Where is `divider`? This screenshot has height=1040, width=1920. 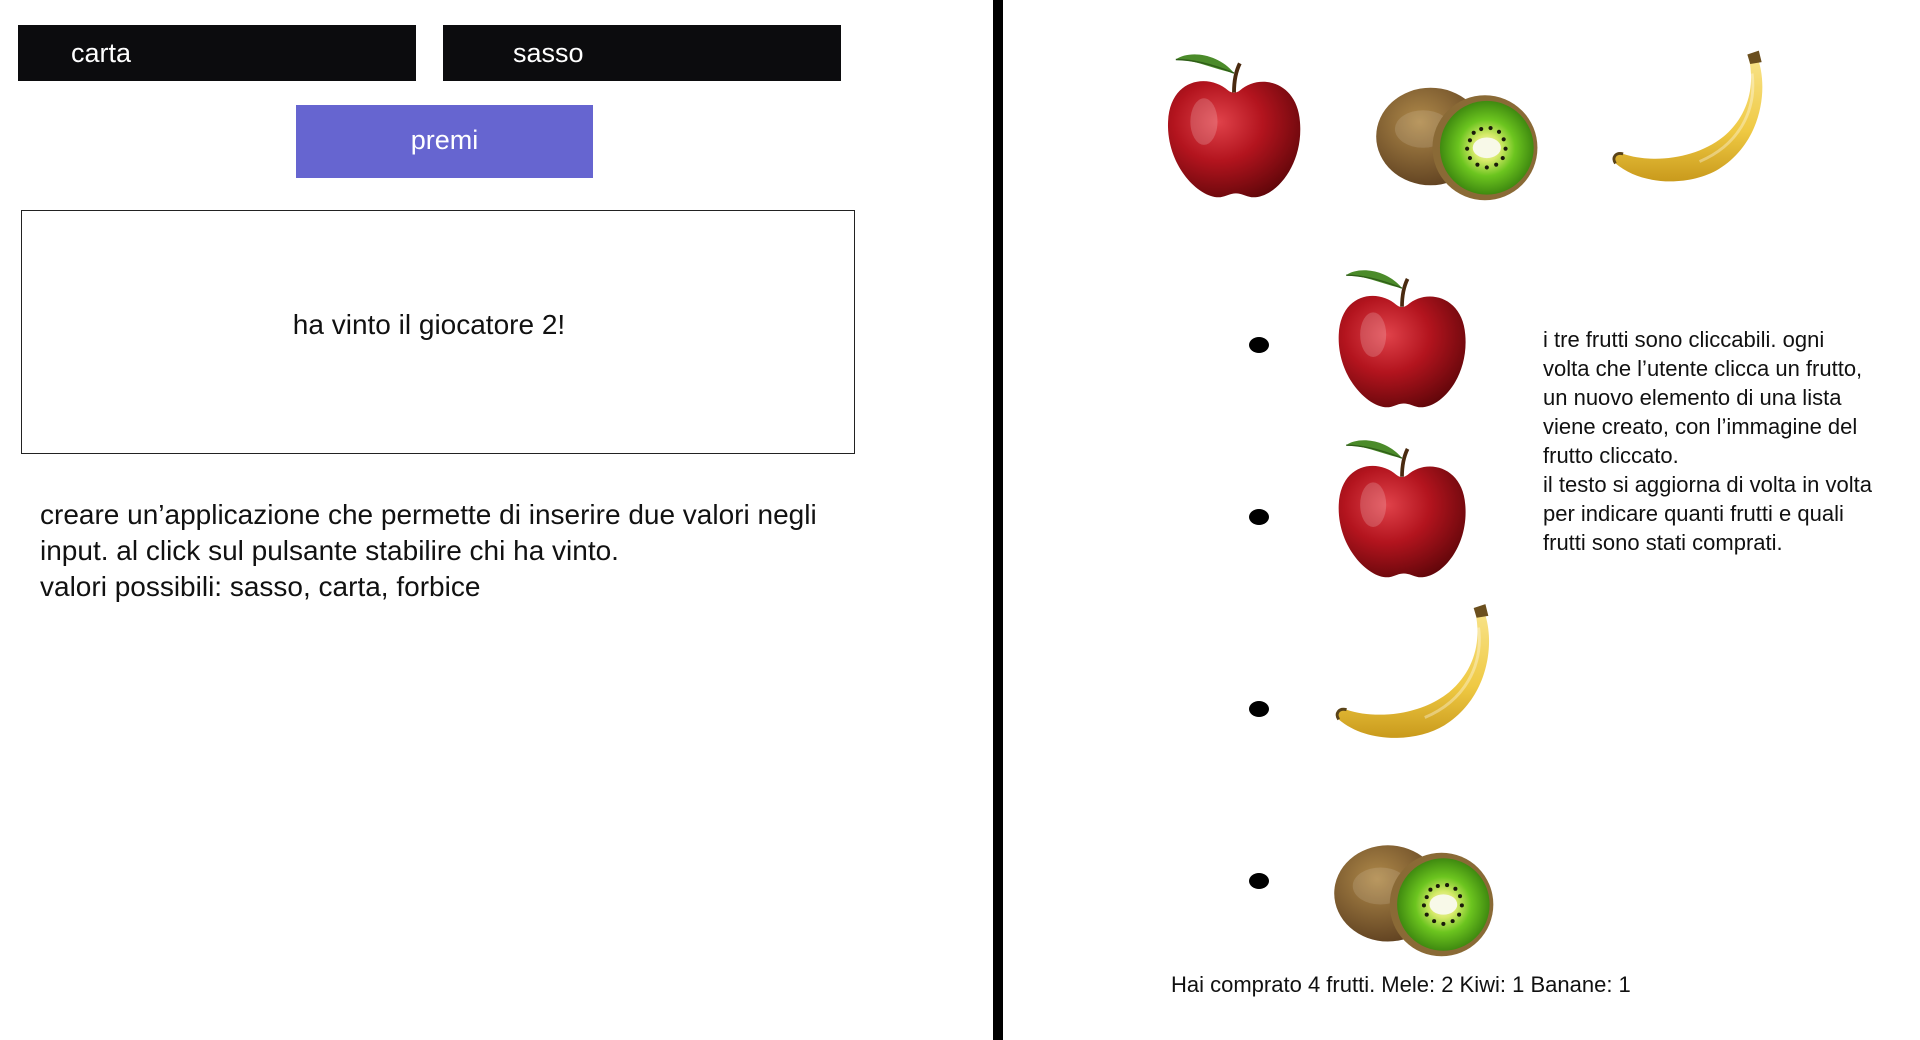
divider is located at coordinates (998, 520).